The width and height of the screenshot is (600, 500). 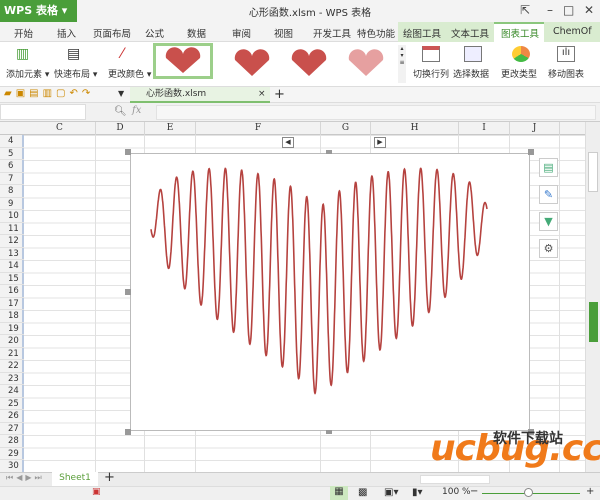 I want to click on formula-input, so click(x=376, y=112).